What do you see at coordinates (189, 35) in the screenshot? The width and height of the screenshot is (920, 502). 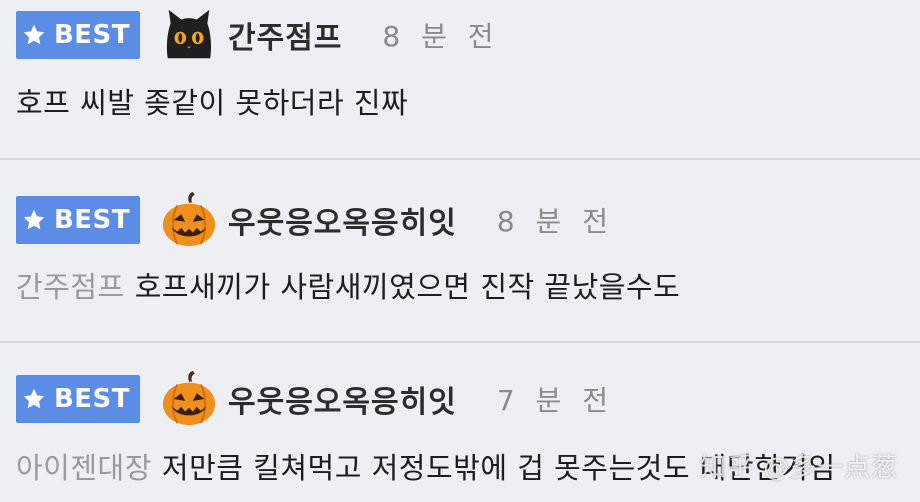 I see `black-cat-icon` at bounding box center [189, 35].